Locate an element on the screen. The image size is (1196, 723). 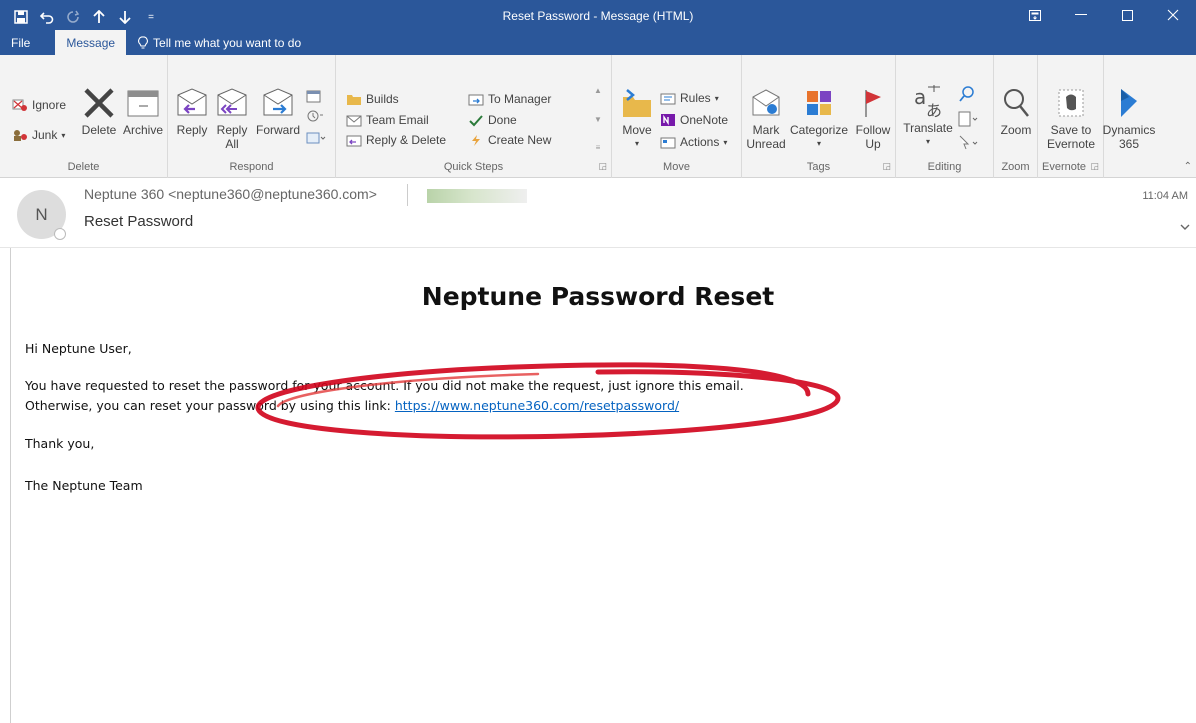
flag-icon is located at coordinates (873, 103).